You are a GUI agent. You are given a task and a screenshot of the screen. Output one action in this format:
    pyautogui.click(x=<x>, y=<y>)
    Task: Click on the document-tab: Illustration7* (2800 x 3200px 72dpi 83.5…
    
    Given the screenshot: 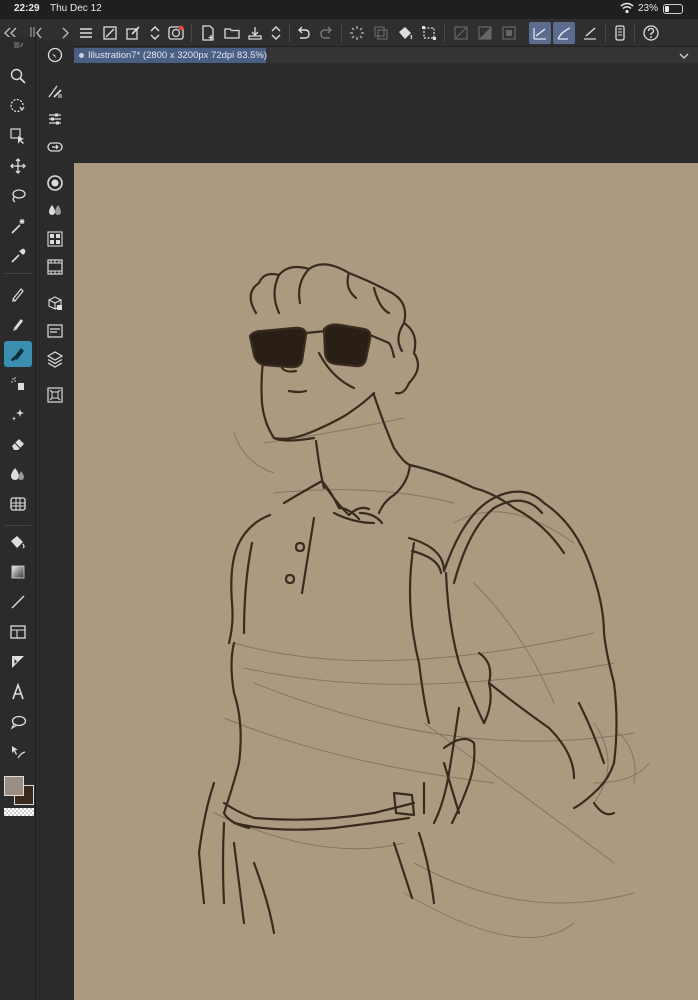 What is the action you would take?
    pyautogui.click(x=170, y=55)
    